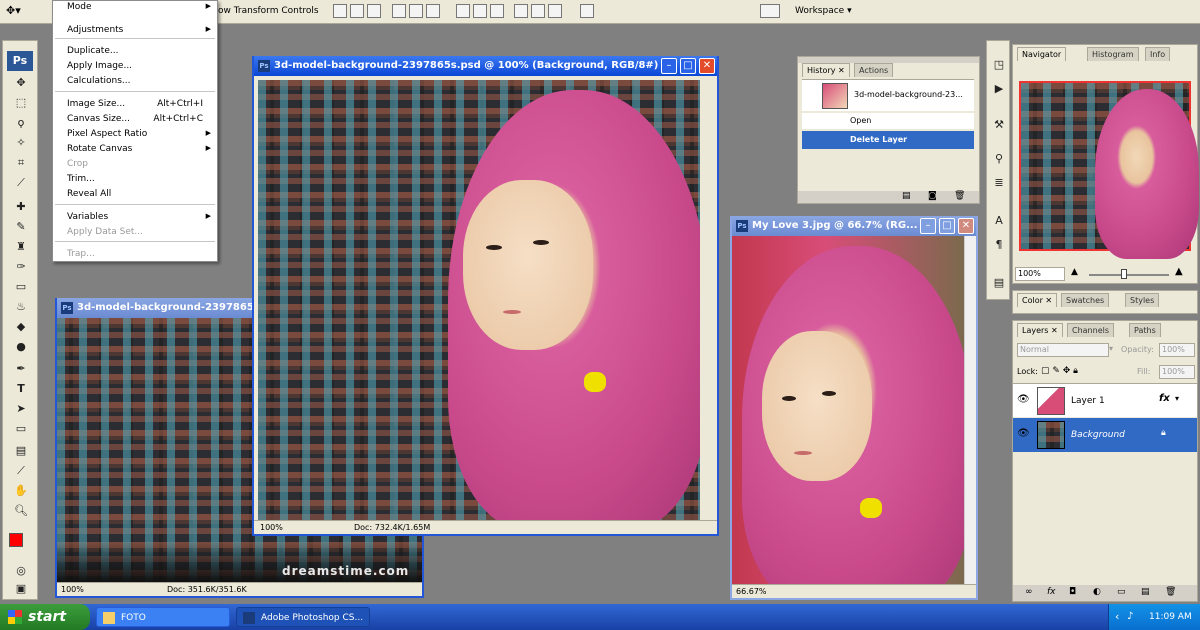  What do you see at coordinates (21, 207) in the screenshot?
I see `healing-brush-icon: ✚` at bounding box center [21, 207].